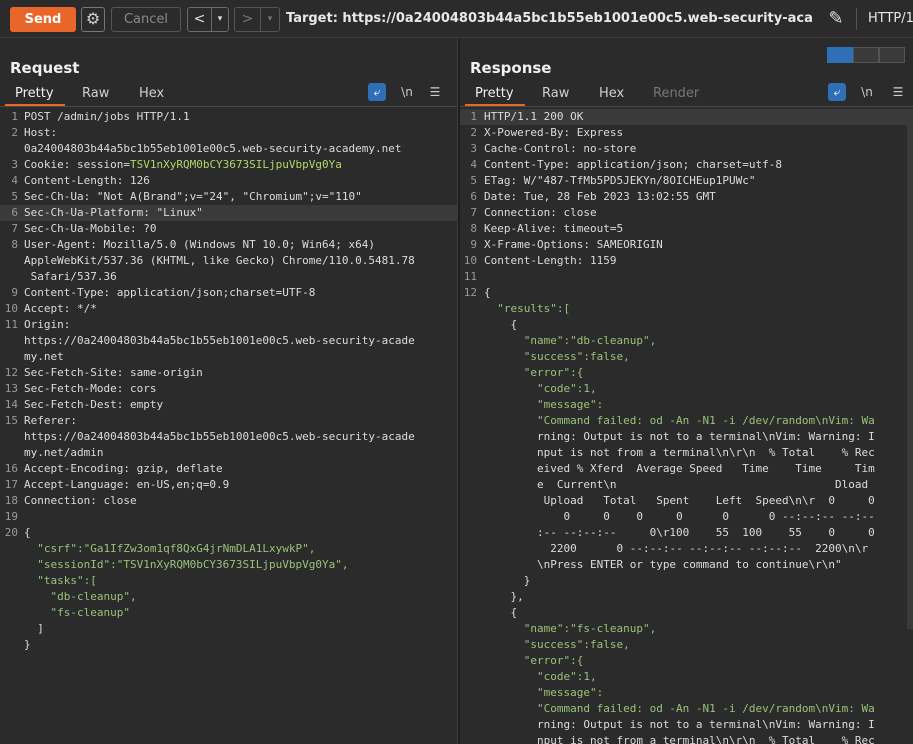  Describe the element at coordinates (146, 19) in the screenshot. I see `cancel-button: Cancel` at that location.